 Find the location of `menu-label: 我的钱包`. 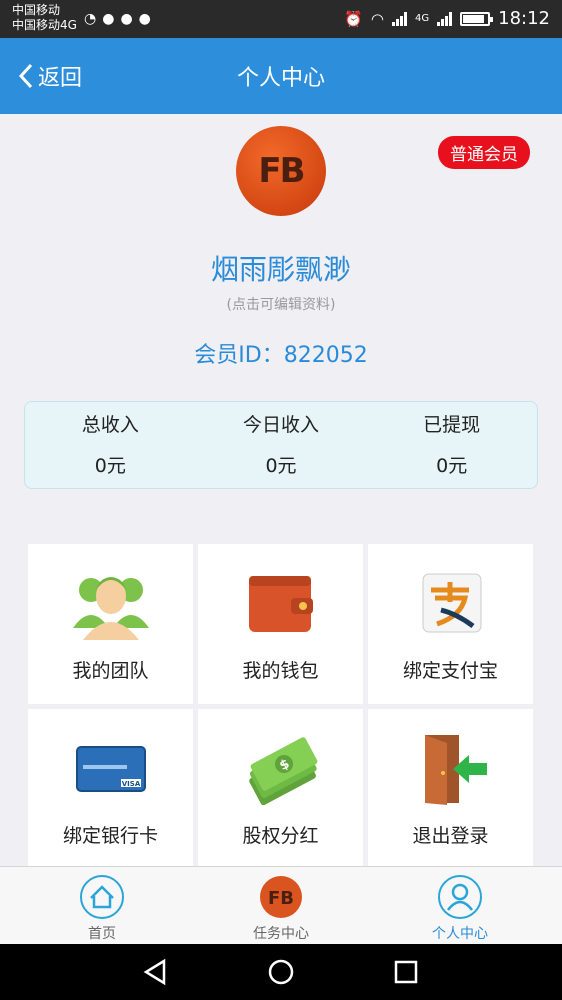

menu-label: 我的钱包 is located at coordinates (280, 671).